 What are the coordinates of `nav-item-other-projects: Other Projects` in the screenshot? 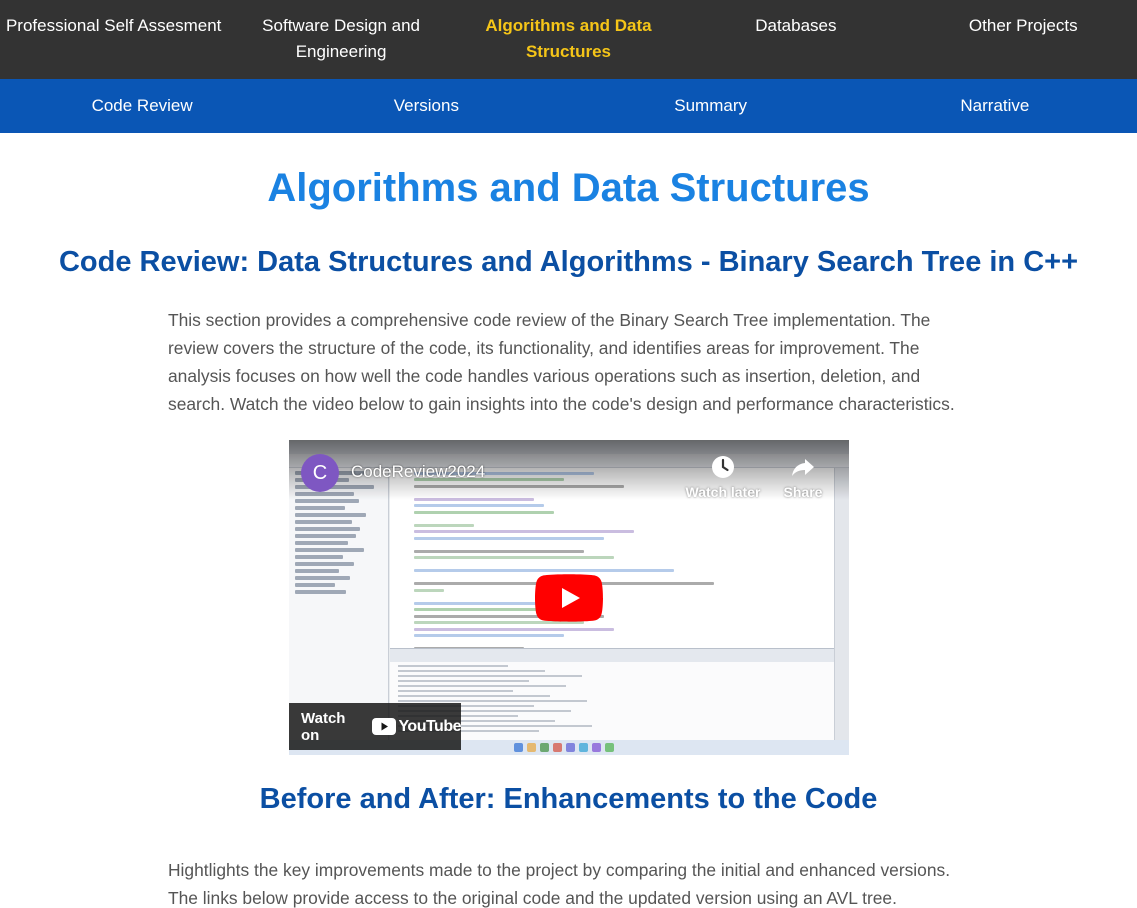 It's located at (1023, 19).